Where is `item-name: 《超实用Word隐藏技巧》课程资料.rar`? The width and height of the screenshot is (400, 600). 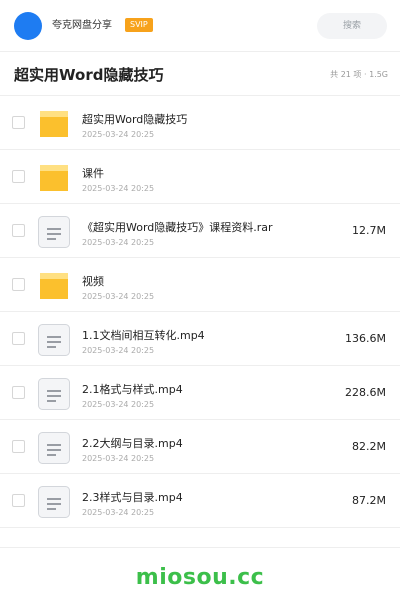 item-name: 《超实用Word隐藏技巧》课程资料.rar is located at coordinates (177, 227).